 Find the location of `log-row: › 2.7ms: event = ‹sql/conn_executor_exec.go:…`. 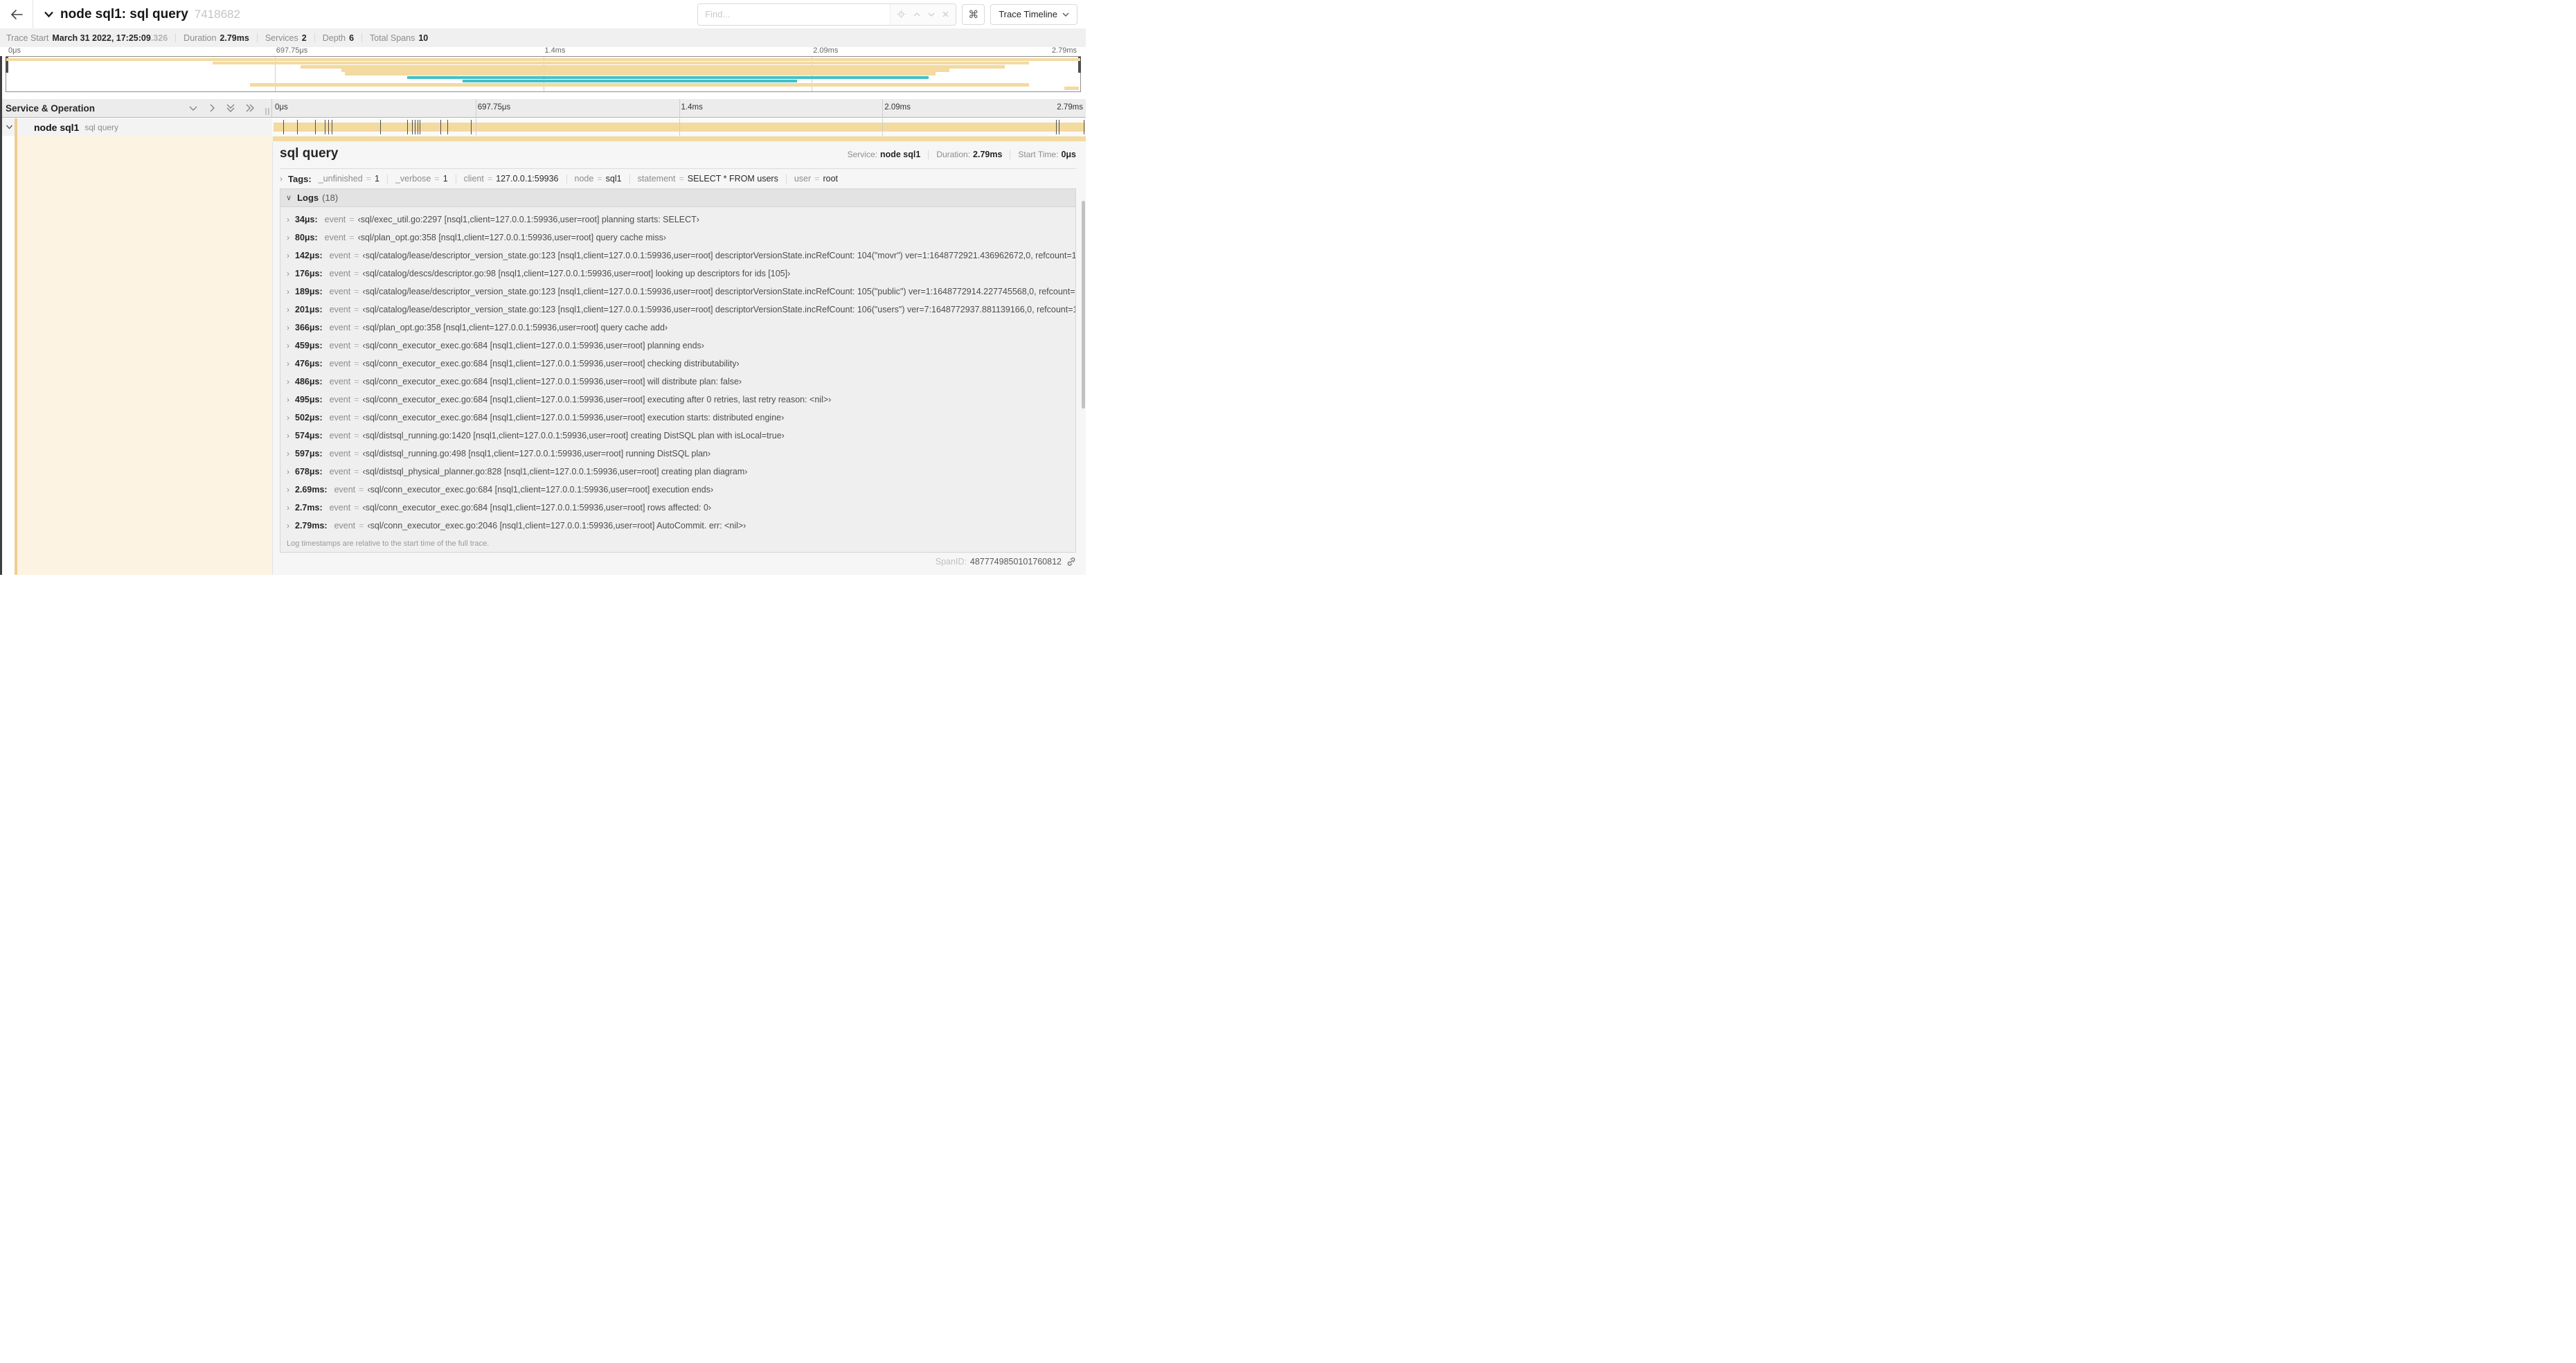

log-row: › 2.7ms: event = ‹sql/conn_executor_exec.go:… is located at coordinates (677, 508).